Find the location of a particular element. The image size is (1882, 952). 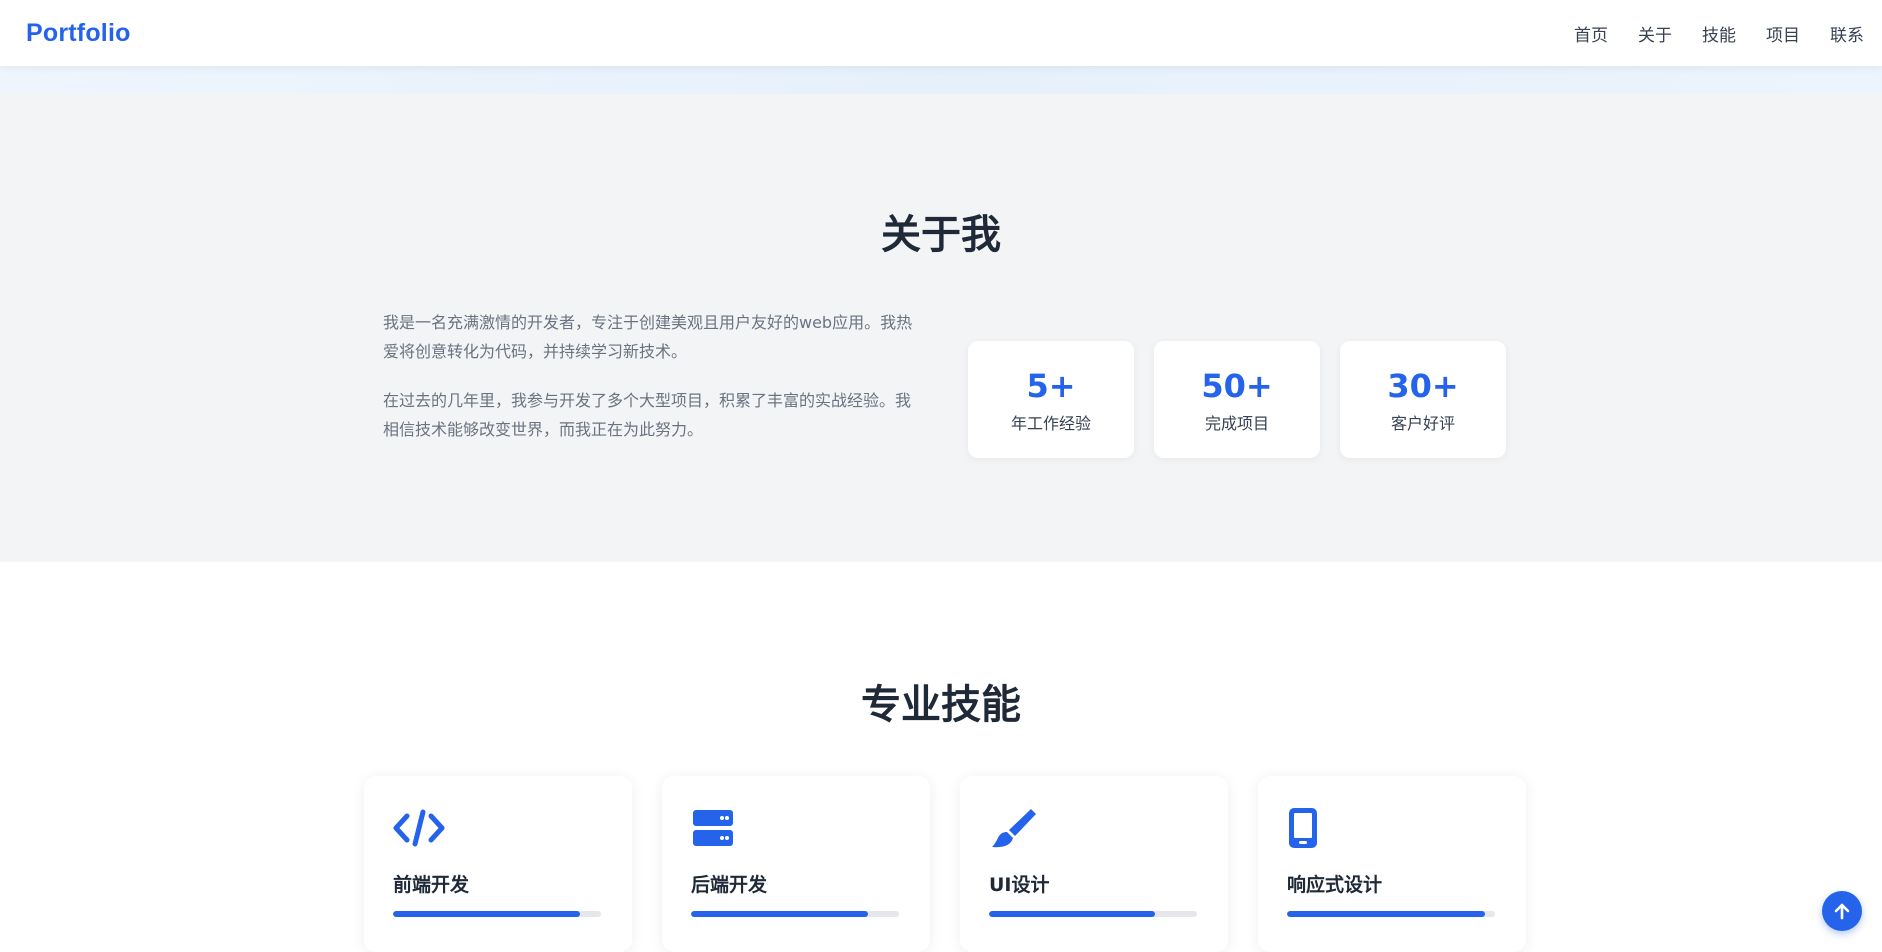

brush-icon is located at coordinates (1014, 828).